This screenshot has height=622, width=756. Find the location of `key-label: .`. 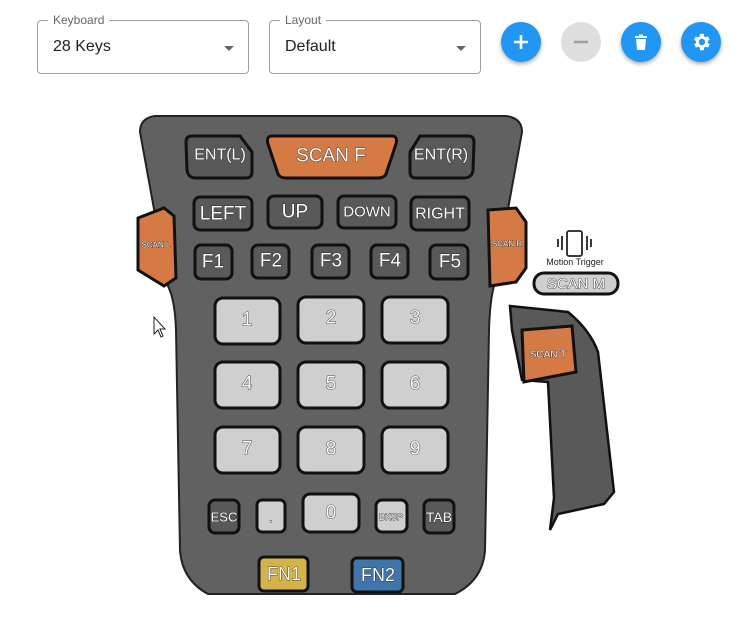

key-label: . is located at coordinates (271, 517).